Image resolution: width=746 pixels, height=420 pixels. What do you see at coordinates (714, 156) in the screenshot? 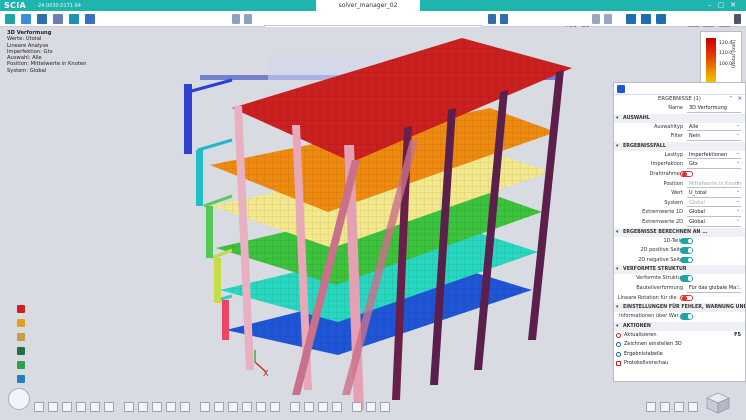
I see `lasttyp-select: Imperfektionen` at bounding box center [714, 156].